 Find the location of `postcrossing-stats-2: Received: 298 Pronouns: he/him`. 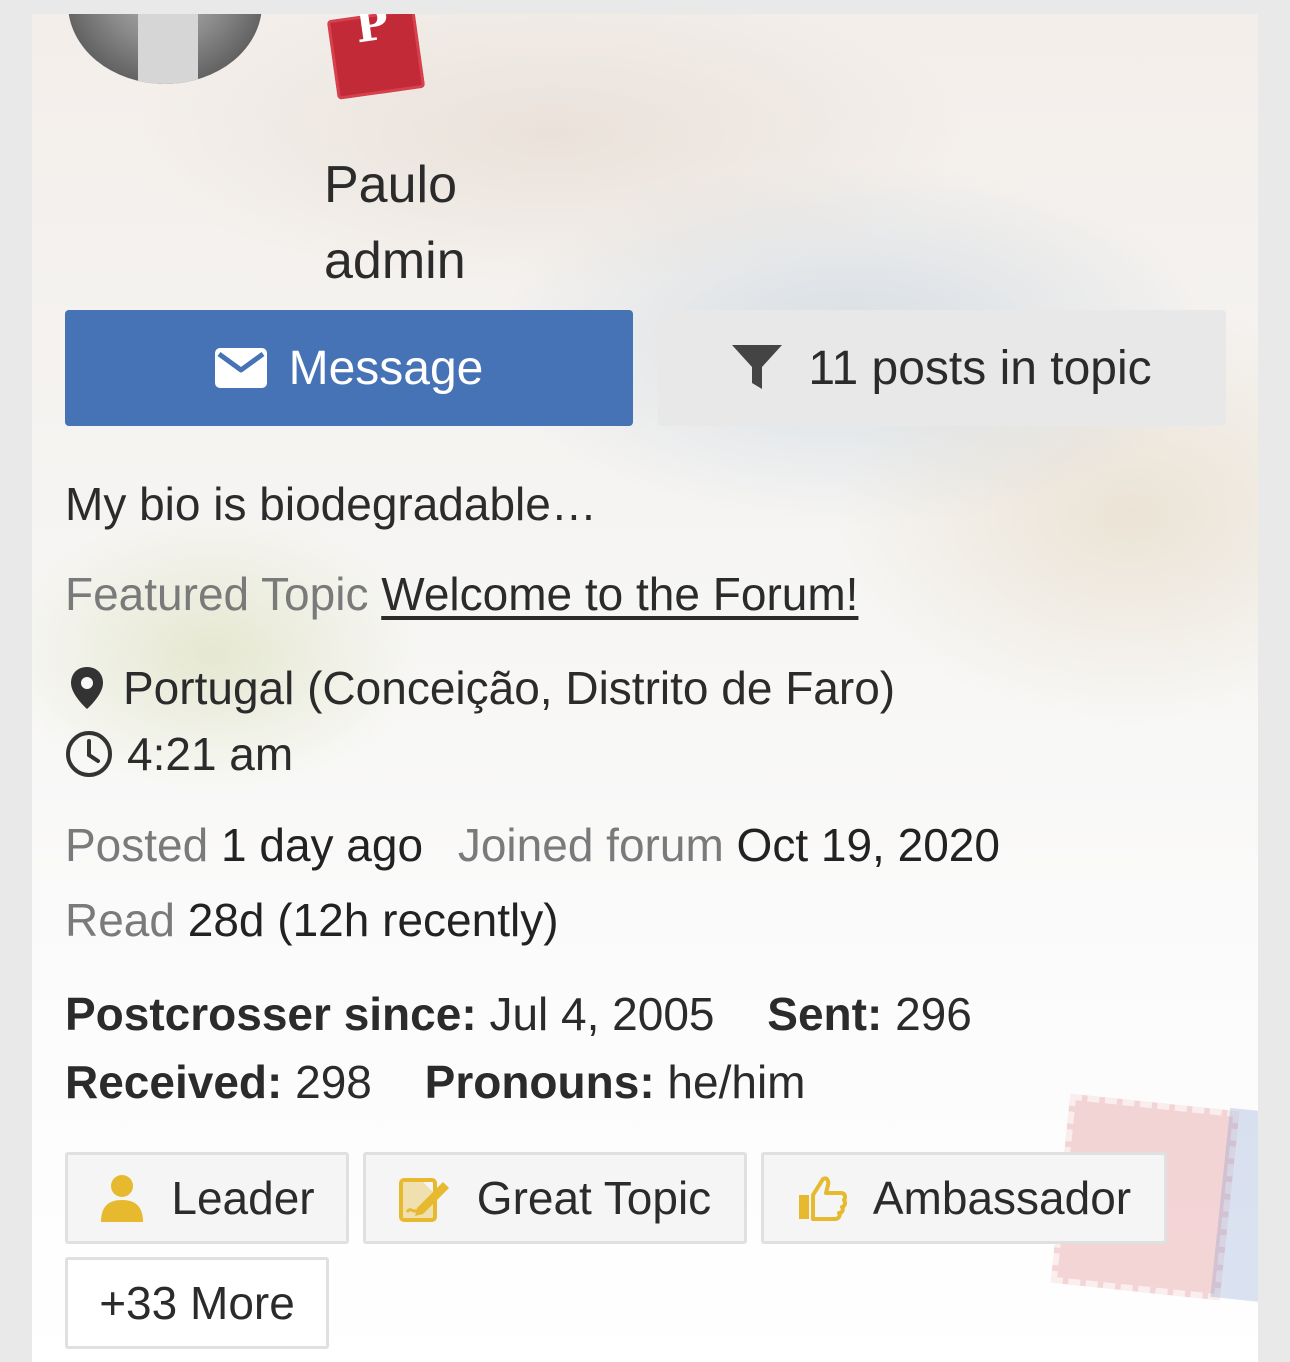

postcrossing-stats-2: Received: 298 Pronouns: he/him is located at coordinates (435, 1082).